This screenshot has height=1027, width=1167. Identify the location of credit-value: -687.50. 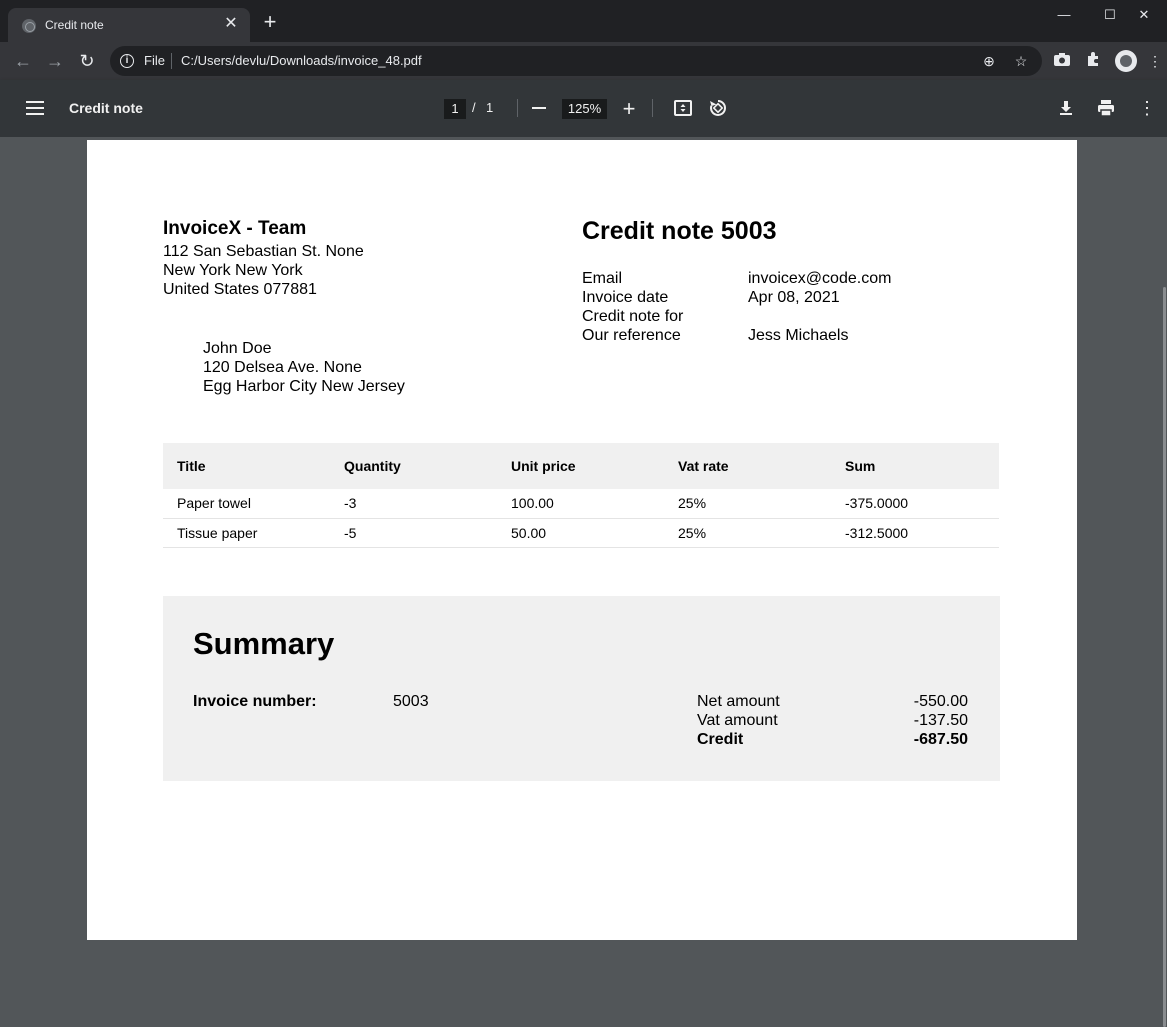
(940, 739).